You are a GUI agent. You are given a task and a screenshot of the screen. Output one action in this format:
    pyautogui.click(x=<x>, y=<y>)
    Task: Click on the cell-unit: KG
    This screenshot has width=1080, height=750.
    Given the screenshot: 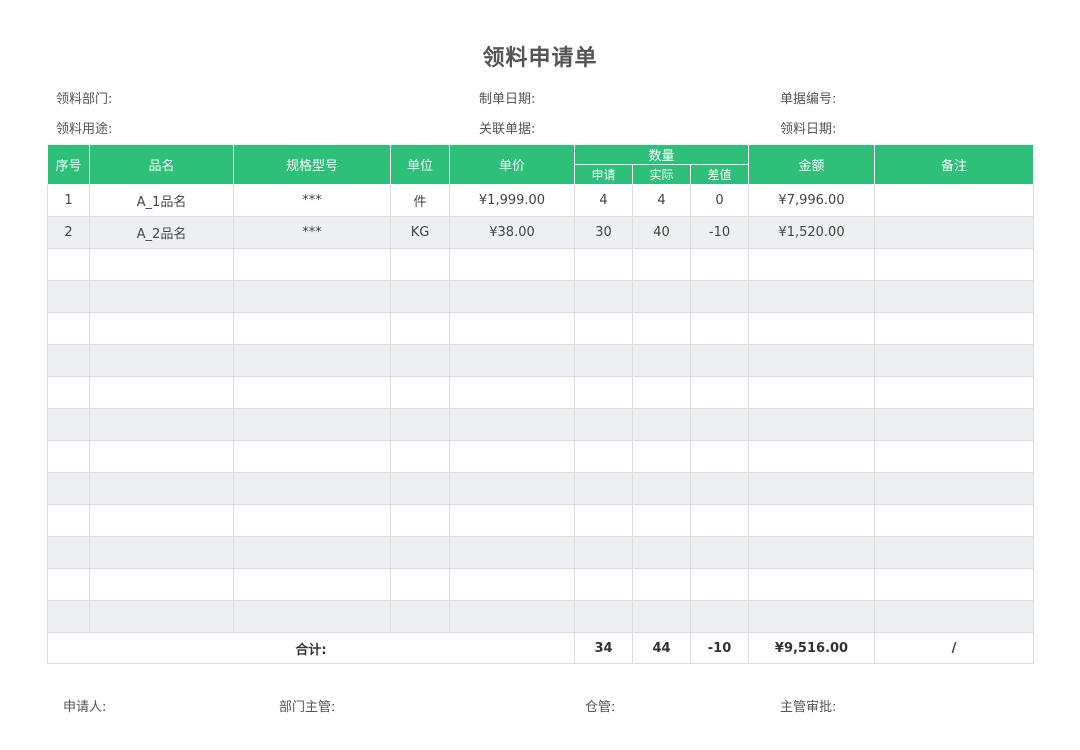 What is the action you would take?
    pyautogui.click(x=420, y=232)
    